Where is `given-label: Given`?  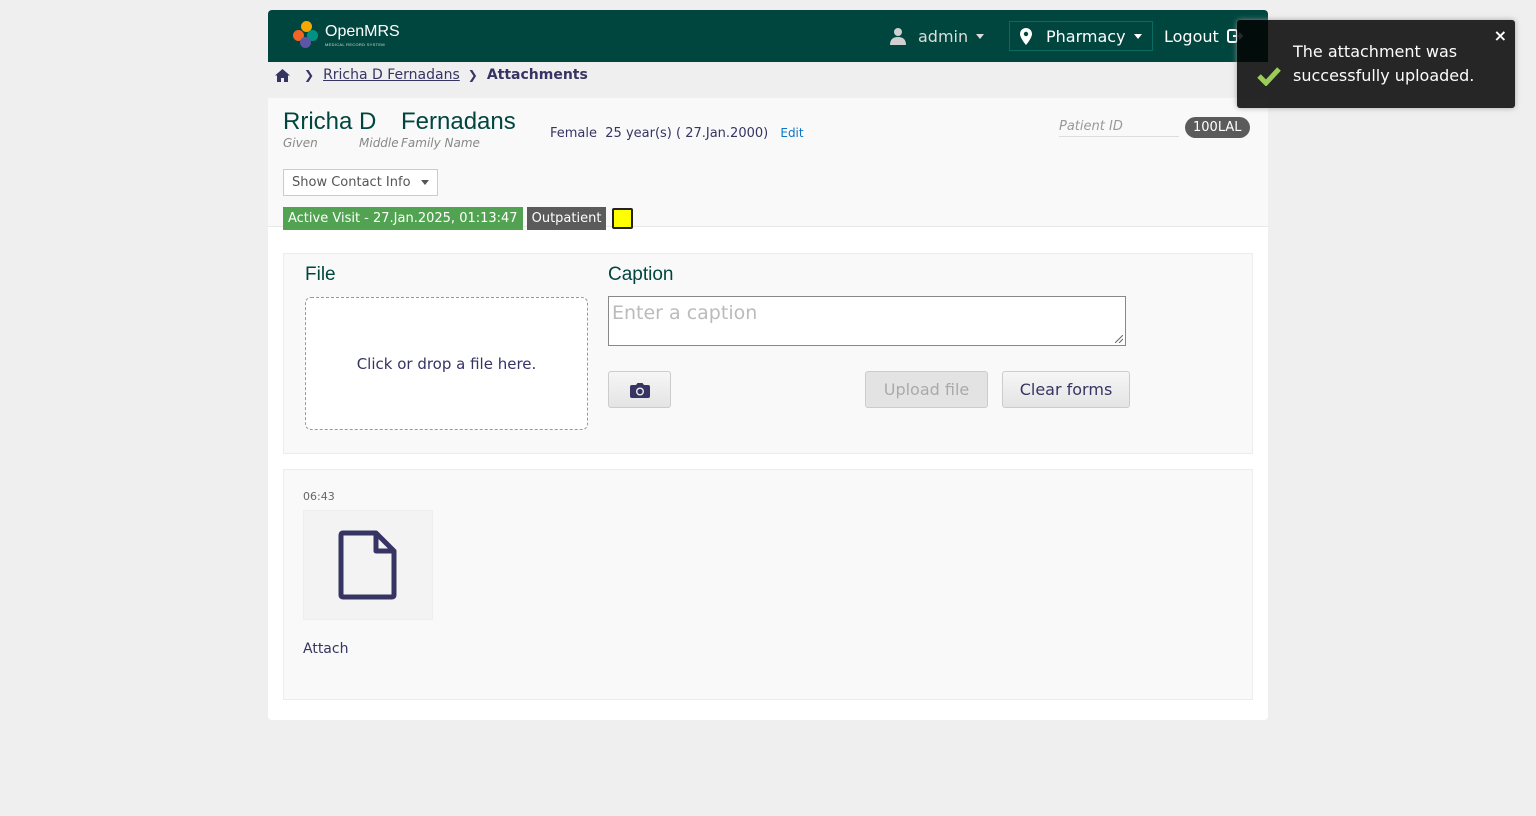
given-label: Given is located at coordinates (300, 143).